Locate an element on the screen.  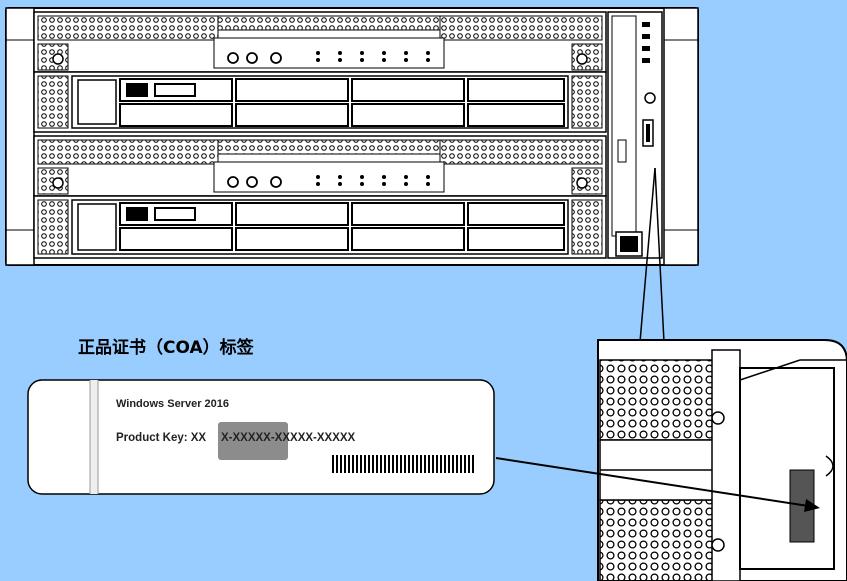
coa-product-key: Product Key: XX X-XXXXX-XXXXX-XXXXX is located at coordinates (235, 438).